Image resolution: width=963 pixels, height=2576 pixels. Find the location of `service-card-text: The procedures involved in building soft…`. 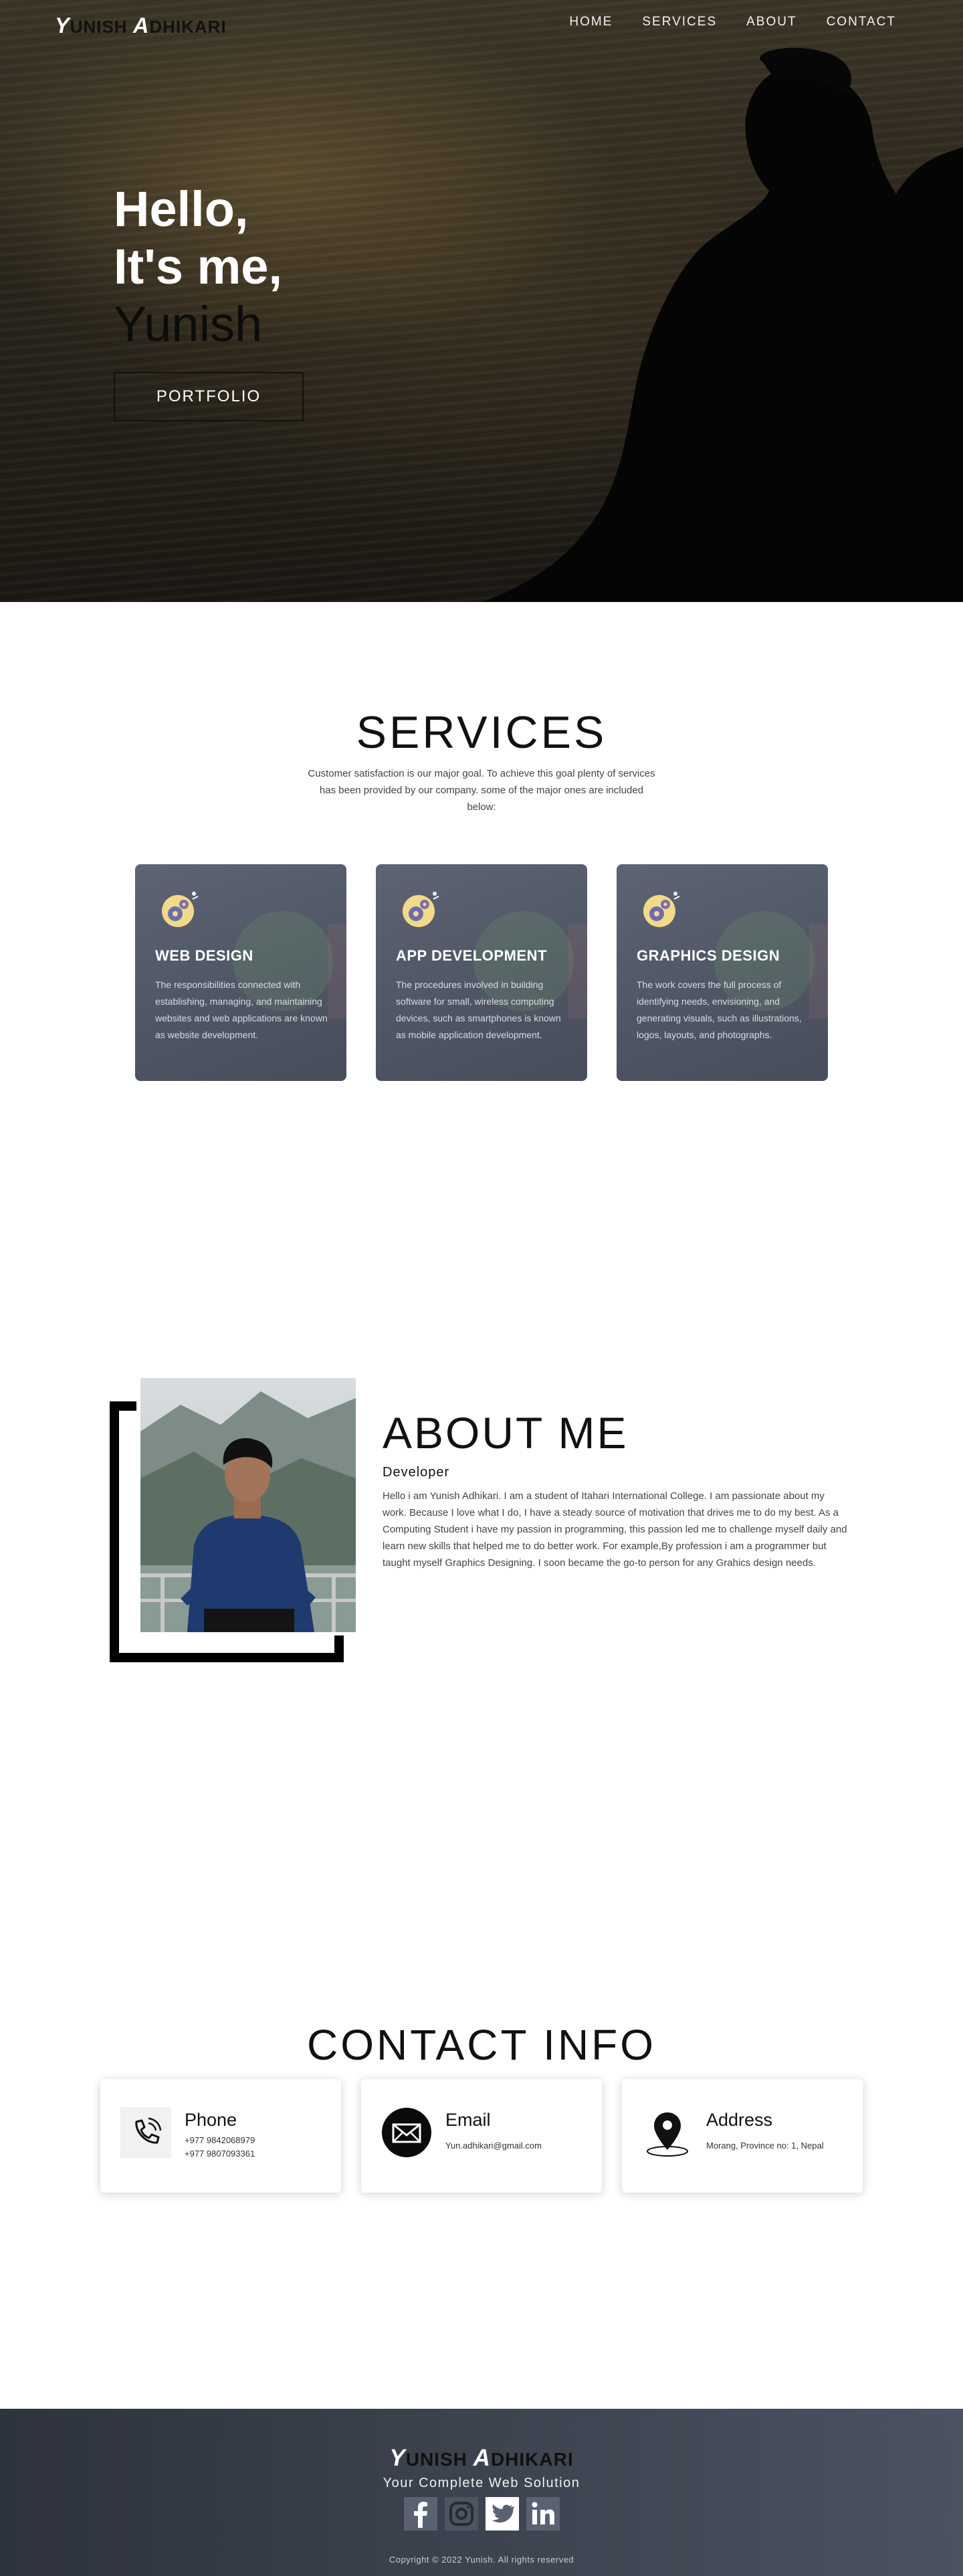

service-card-text: The procedures involved in building soft… is located at coordinates (478, 1009).